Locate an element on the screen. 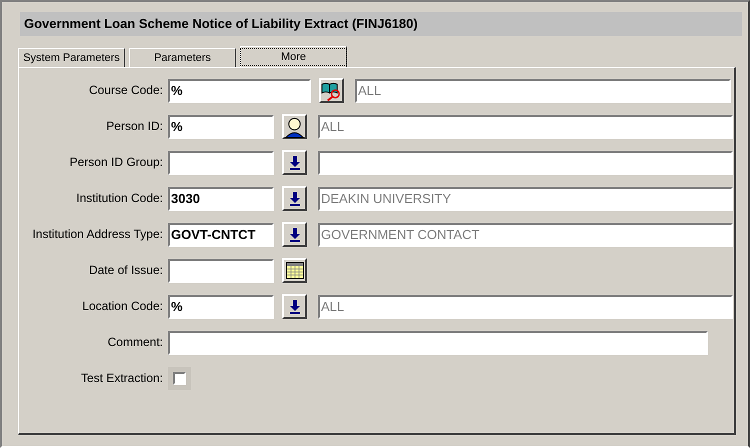  window-title: Government Loan Scheme Notice of Liability Extract (FINJ6180) is located at coordinates (221, 24).